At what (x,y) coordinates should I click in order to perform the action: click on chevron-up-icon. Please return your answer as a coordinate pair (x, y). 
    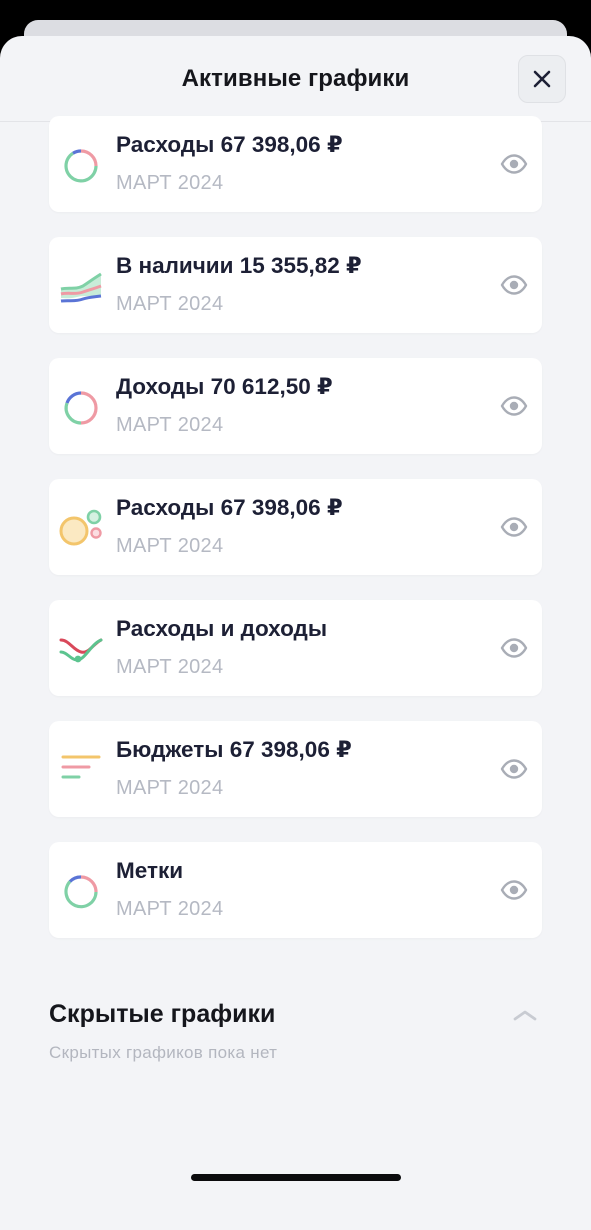
    Looking at the image, I should click on (525, 1015).